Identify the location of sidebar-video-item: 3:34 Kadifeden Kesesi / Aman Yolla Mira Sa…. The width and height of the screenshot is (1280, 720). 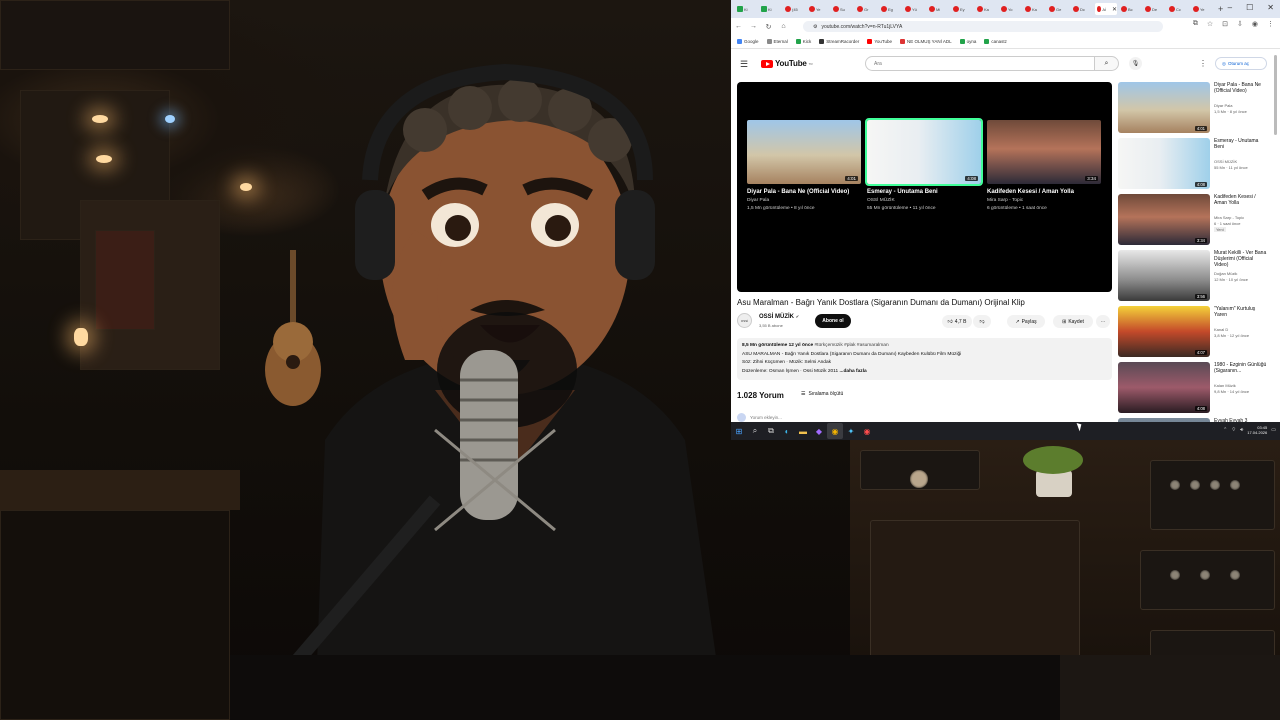
(1193, 220).